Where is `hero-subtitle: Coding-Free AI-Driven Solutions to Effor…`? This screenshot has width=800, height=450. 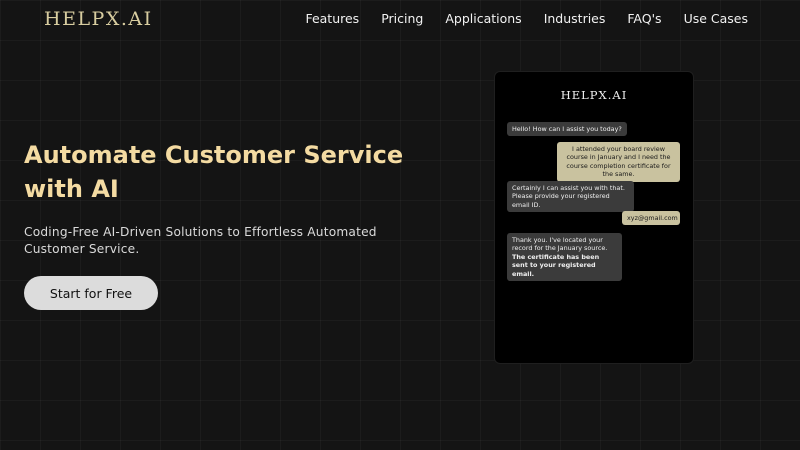 hero-subtitle: Coding-Free AI-Driven Solutions to Effor… is located at coordinates (200, 240).